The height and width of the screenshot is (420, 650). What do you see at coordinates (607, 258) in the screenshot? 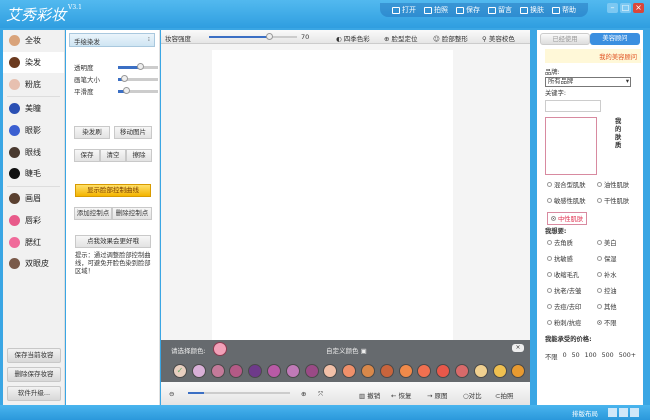
I see `need-radio: 保湿` at bounding box center [607, 258].